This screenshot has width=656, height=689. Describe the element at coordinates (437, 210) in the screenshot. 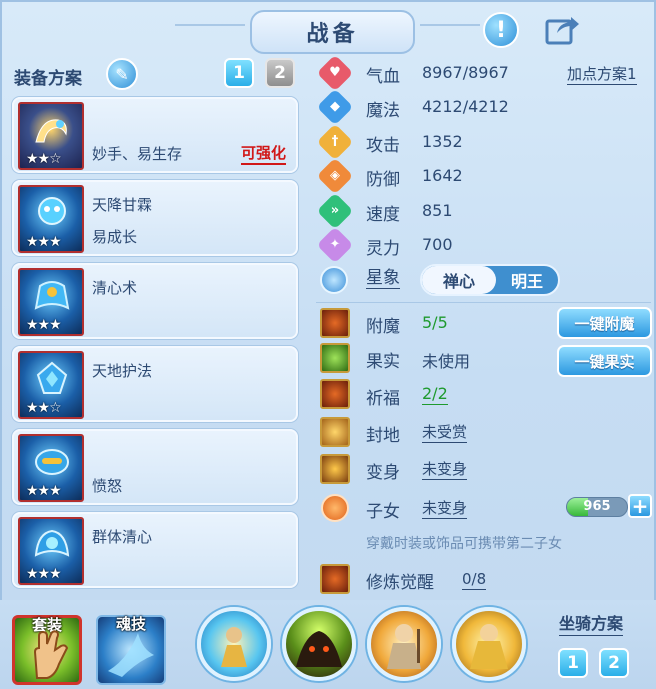

I see `stat-value-speed: 851` at that location.